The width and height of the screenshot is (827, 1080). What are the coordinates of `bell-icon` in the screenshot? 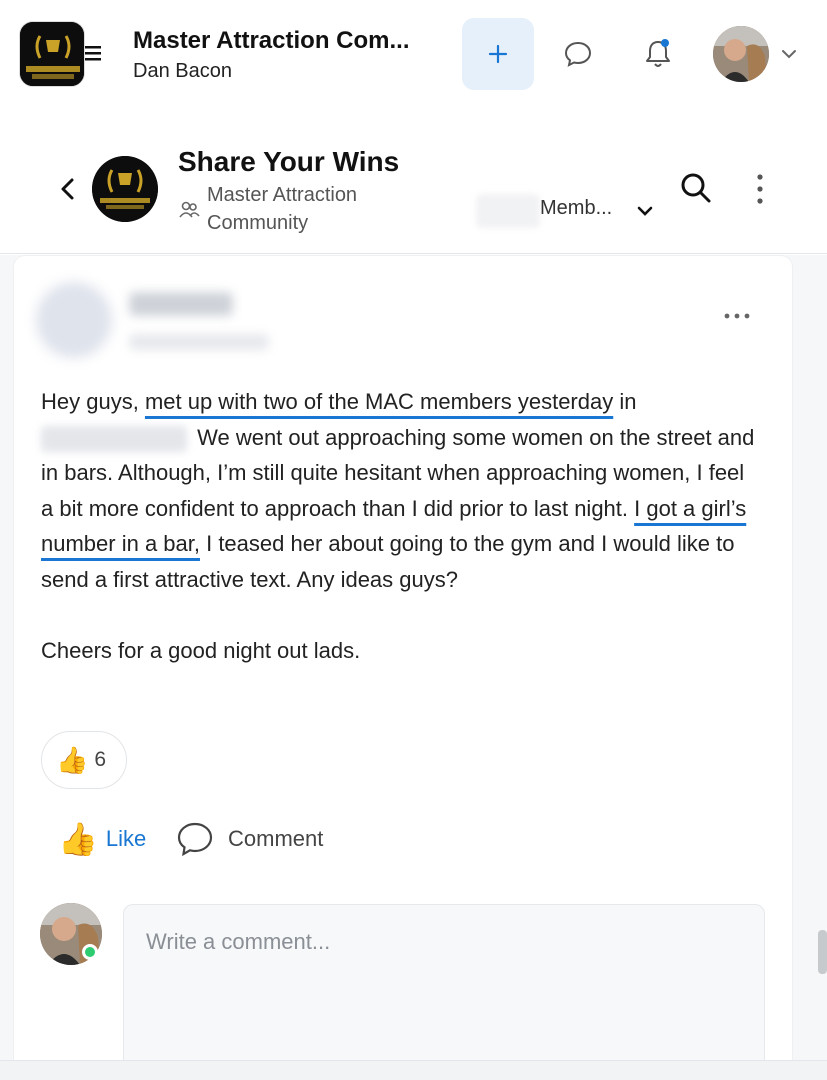 It's located at (658, 53).